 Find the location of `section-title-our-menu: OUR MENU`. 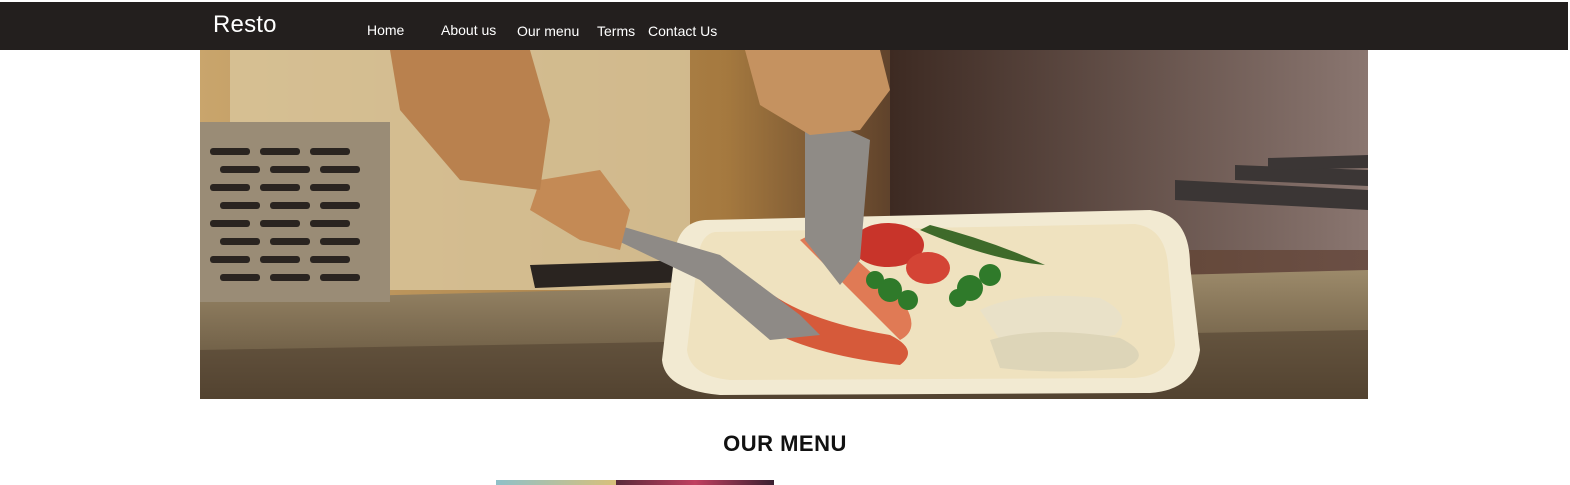

section-title-our-menu: OUR MENU is located at coordinates (785, 443).